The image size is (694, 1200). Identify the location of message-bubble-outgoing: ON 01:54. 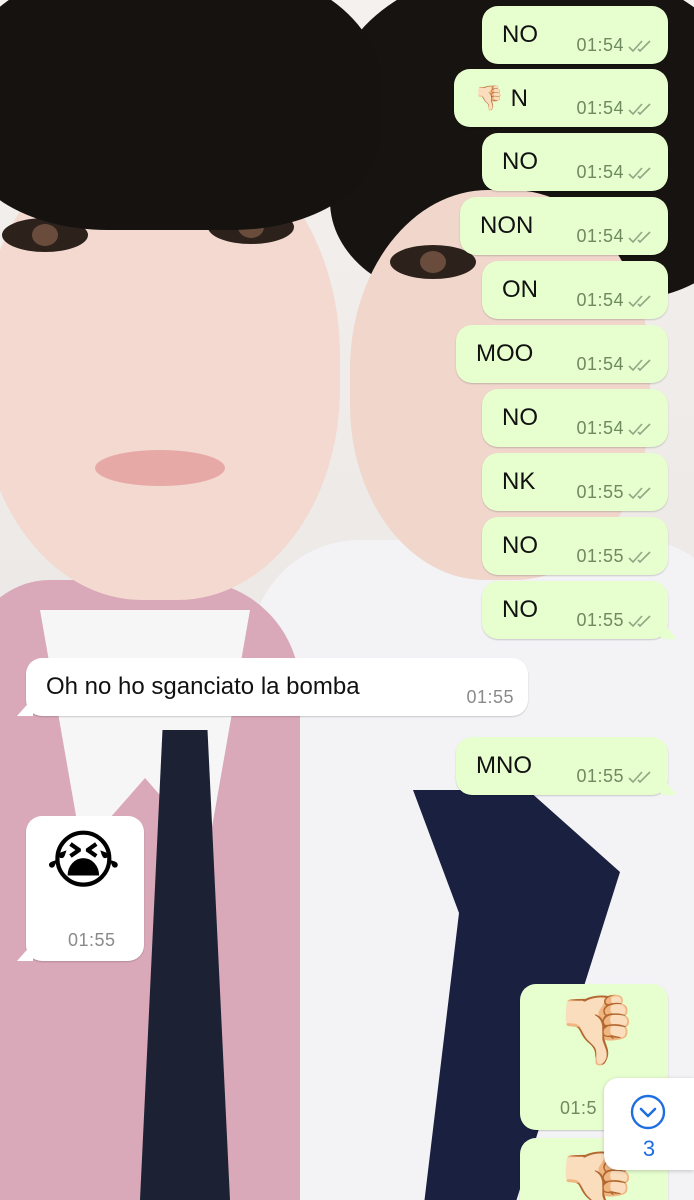
(575, 290).